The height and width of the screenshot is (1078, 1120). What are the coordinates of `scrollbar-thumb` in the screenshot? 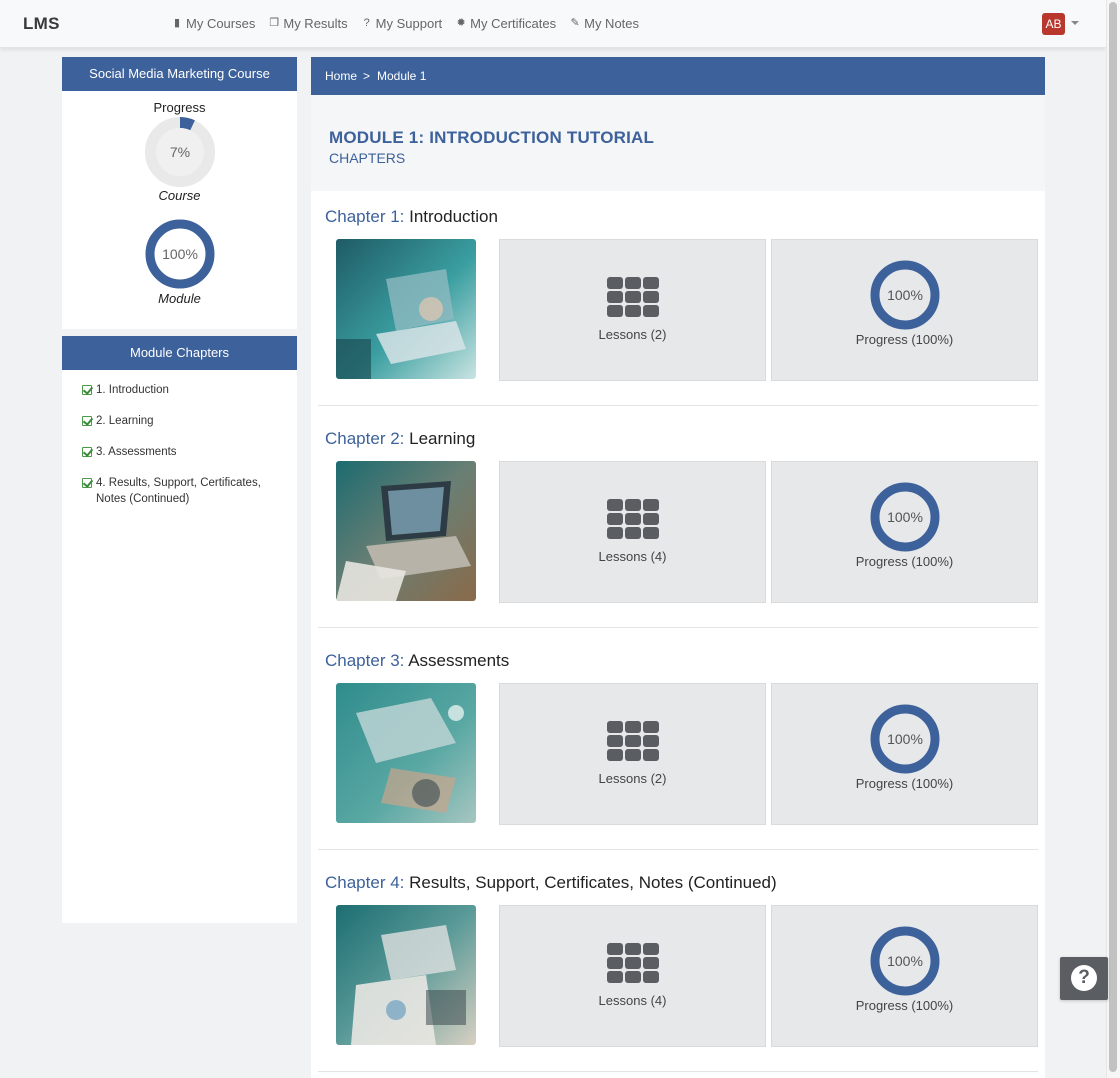 It's located at (1113, 537).